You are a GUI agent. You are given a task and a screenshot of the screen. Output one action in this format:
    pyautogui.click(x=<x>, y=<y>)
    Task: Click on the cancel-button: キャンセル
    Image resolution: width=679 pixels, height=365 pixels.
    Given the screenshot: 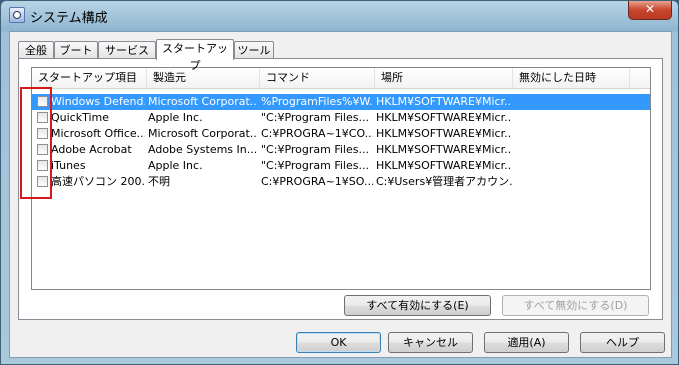 What is the action you would take?
    pyautogui.click(x=430, y=342)
    